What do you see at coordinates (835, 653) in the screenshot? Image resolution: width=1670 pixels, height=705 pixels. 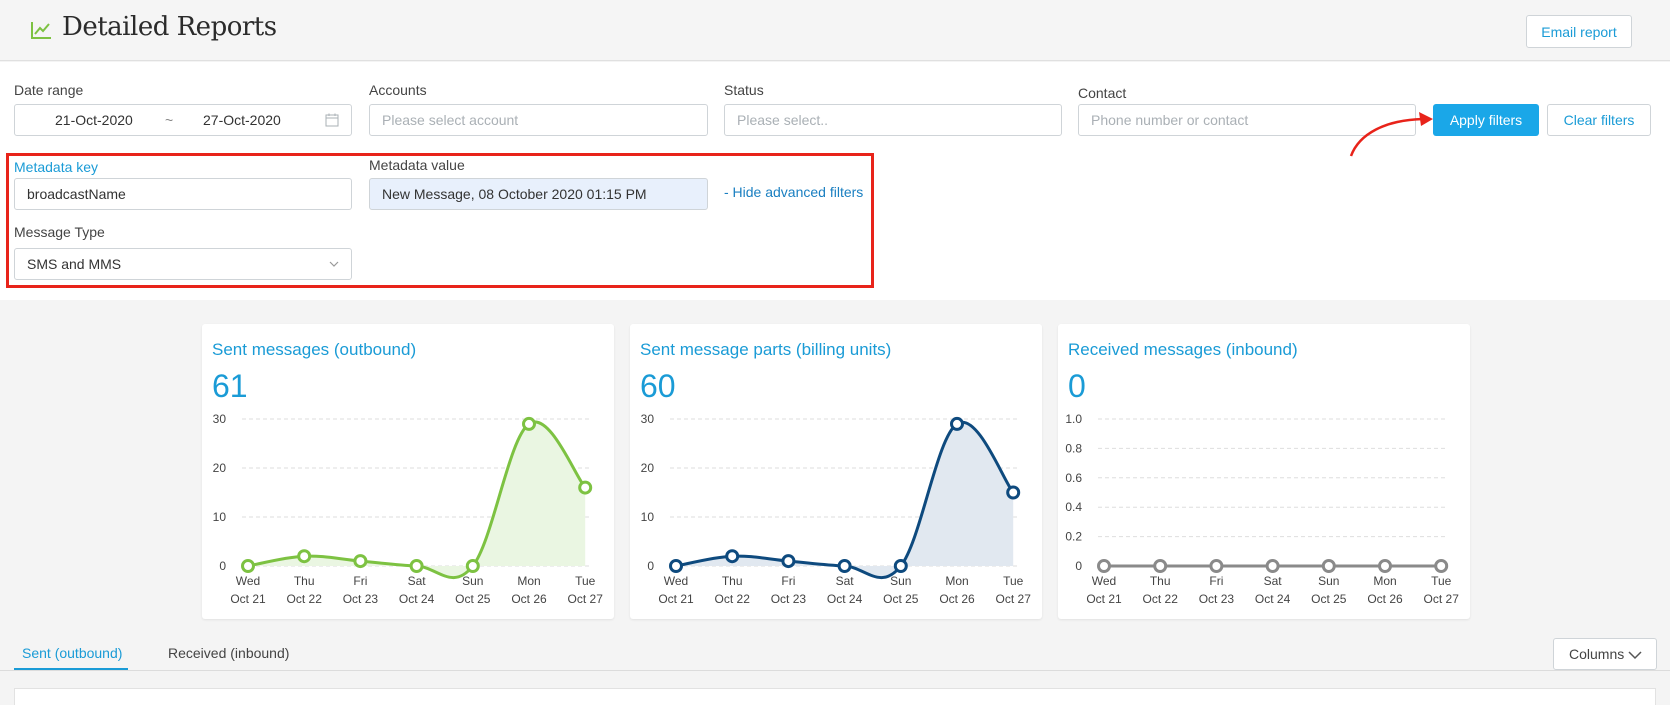 I see `results-tabs: Sent (outbound) Received (inbound)` at bounding box center [835, 653].